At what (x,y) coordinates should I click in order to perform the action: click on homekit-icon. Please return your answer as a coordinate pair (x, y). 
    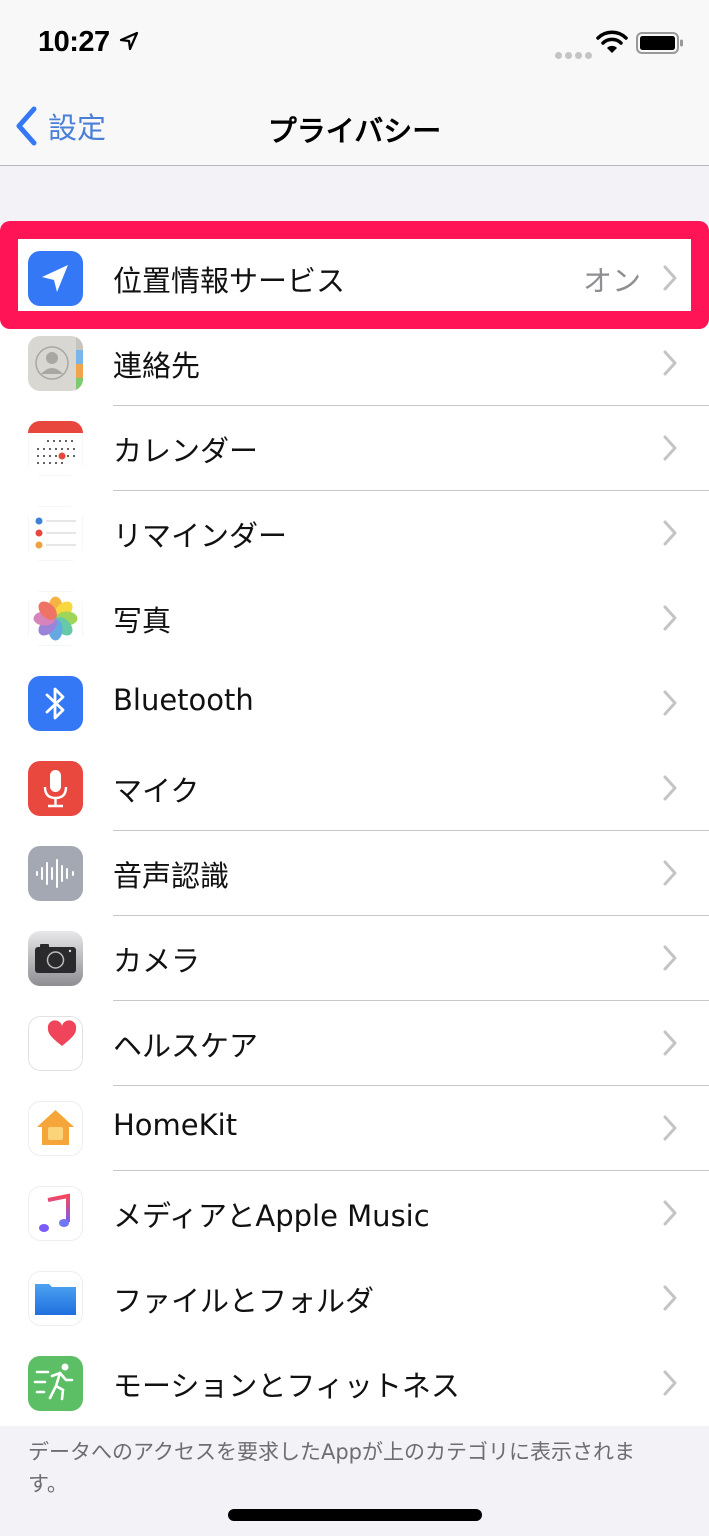
    Looking at the image, I should click on (55, 1128).